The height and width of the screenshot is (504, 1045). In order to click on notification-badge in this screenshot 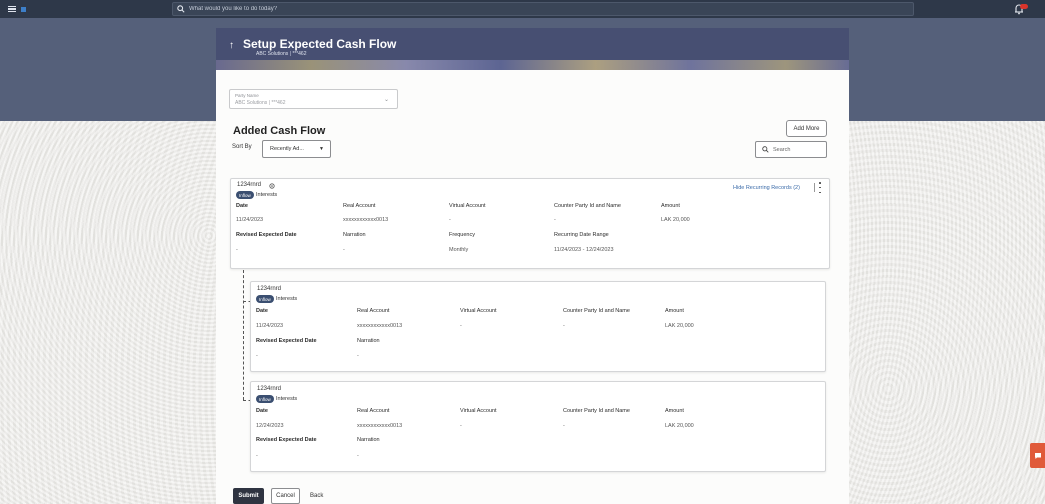, I will do `click(1024, 6)`.